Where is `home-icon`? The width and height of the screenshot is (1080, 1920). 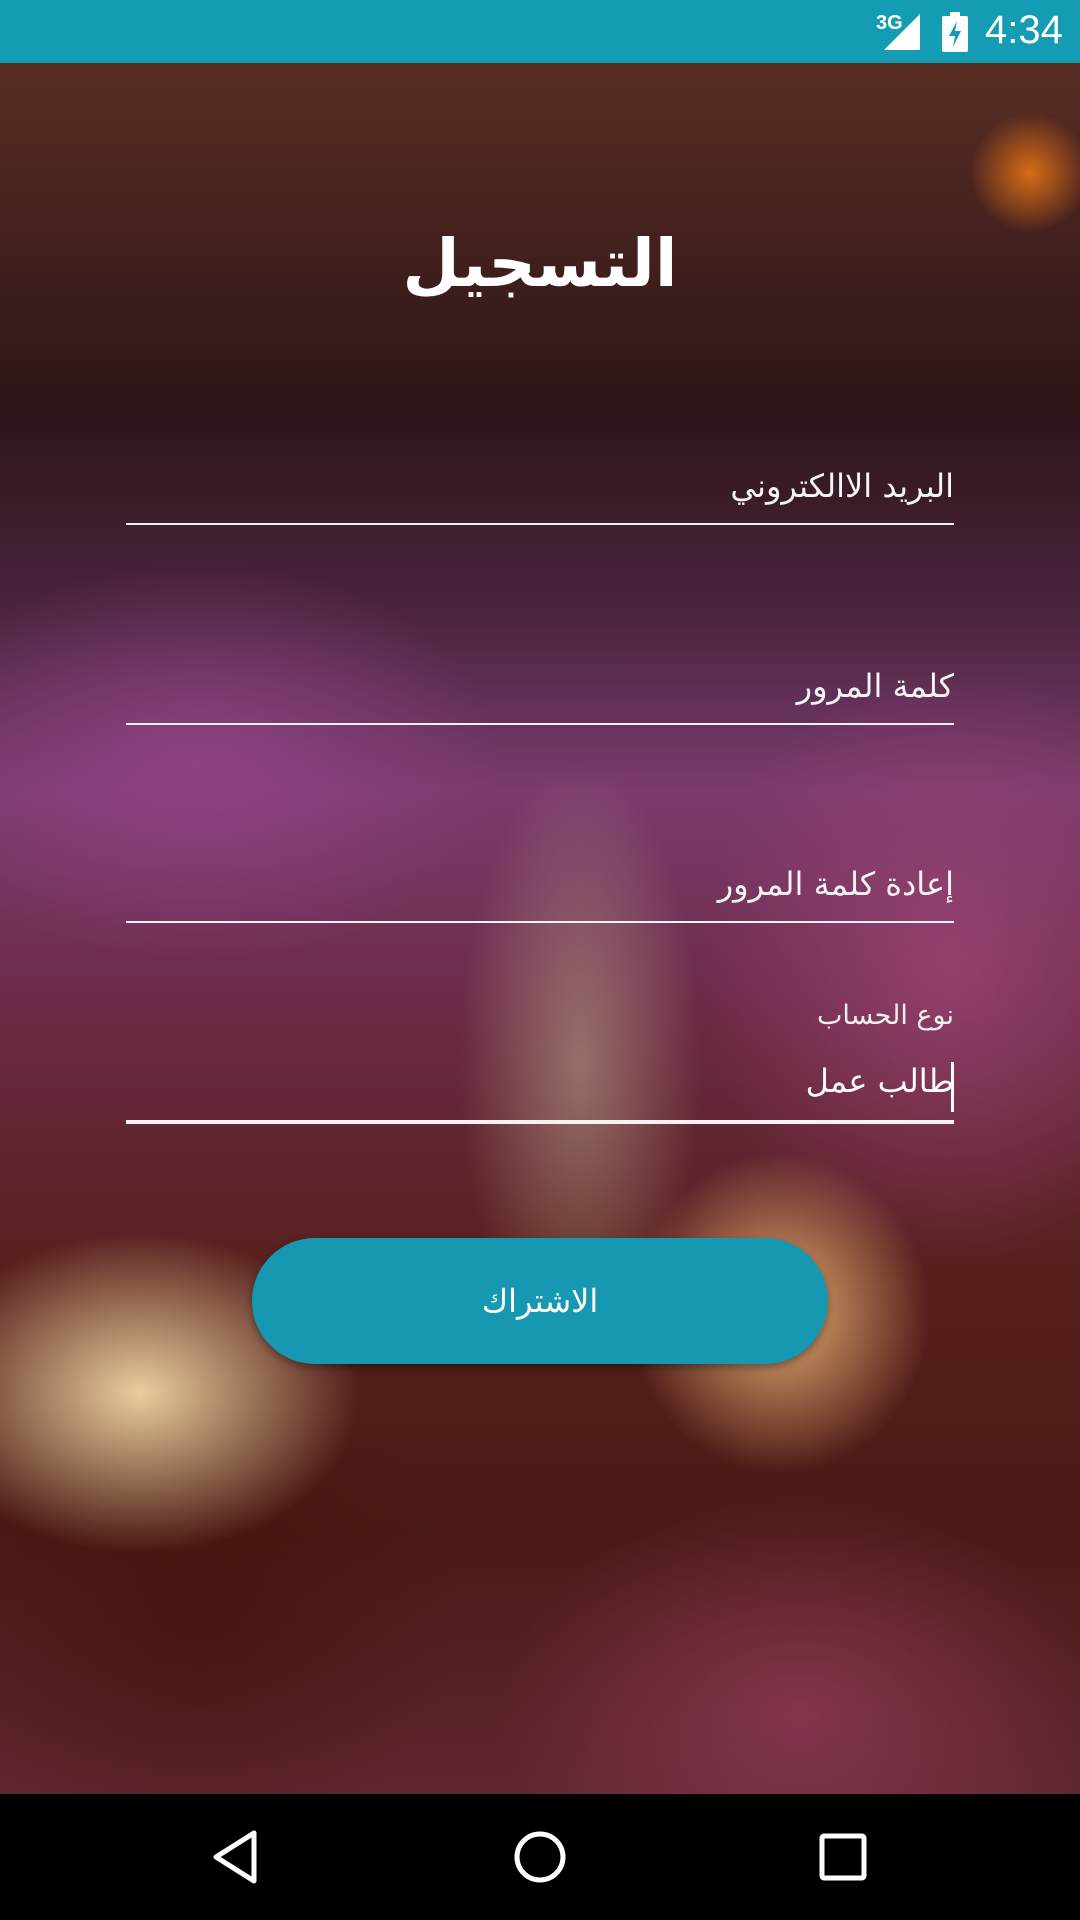 home-icon is located at coordinates (540, 1857).